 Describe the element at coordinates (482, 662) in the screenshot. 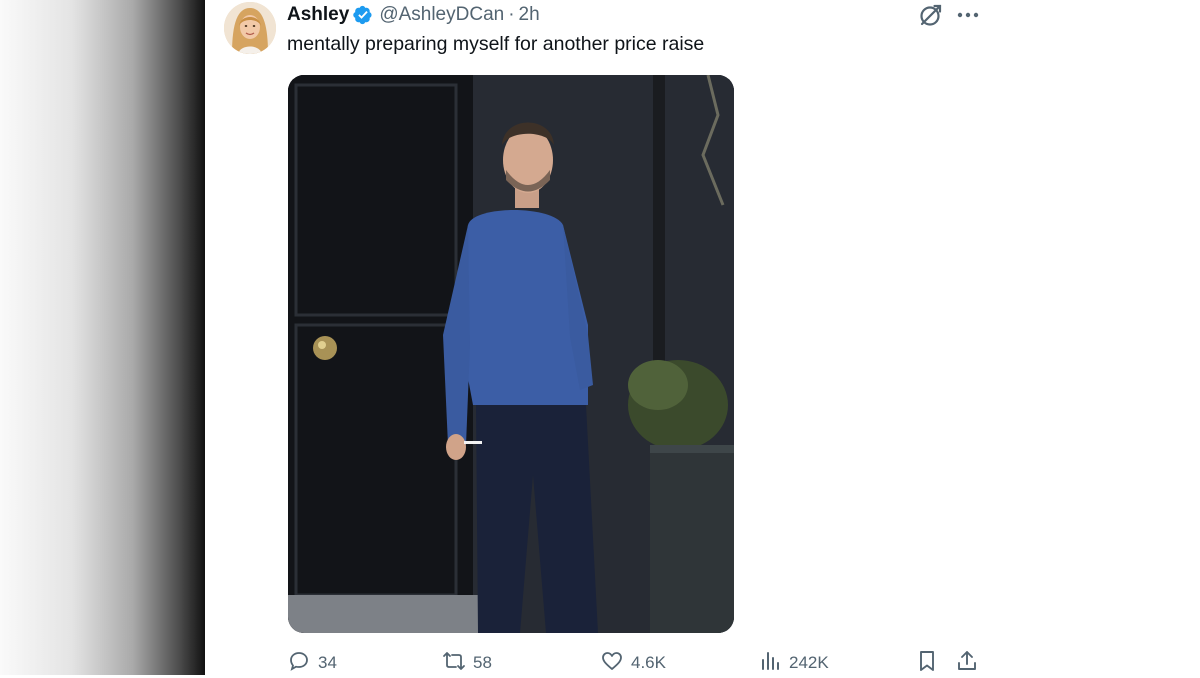

I see `repost-count: 58` at that location.